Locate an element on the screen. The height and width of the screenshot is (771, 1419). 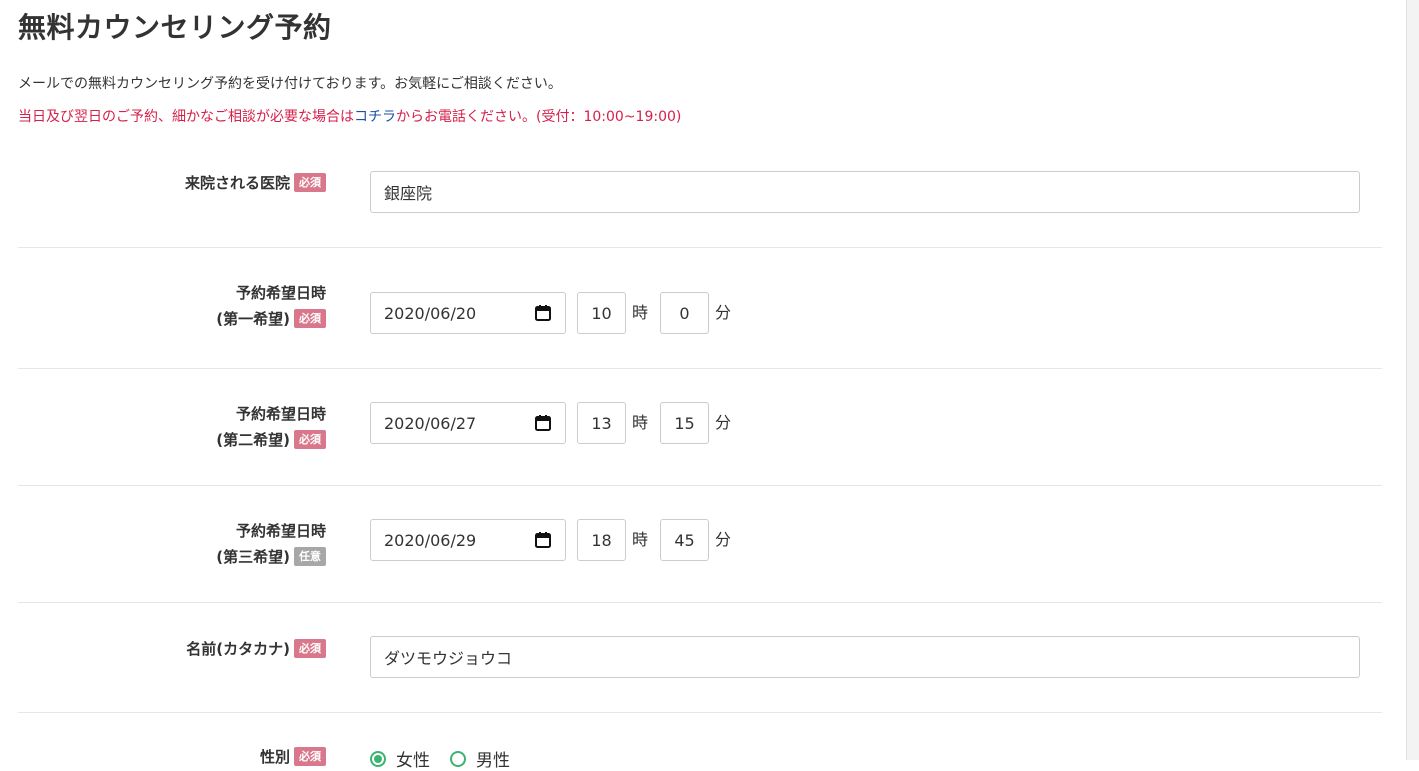
third-choice-minute-input: 45 is located at coordinates (684, 540).